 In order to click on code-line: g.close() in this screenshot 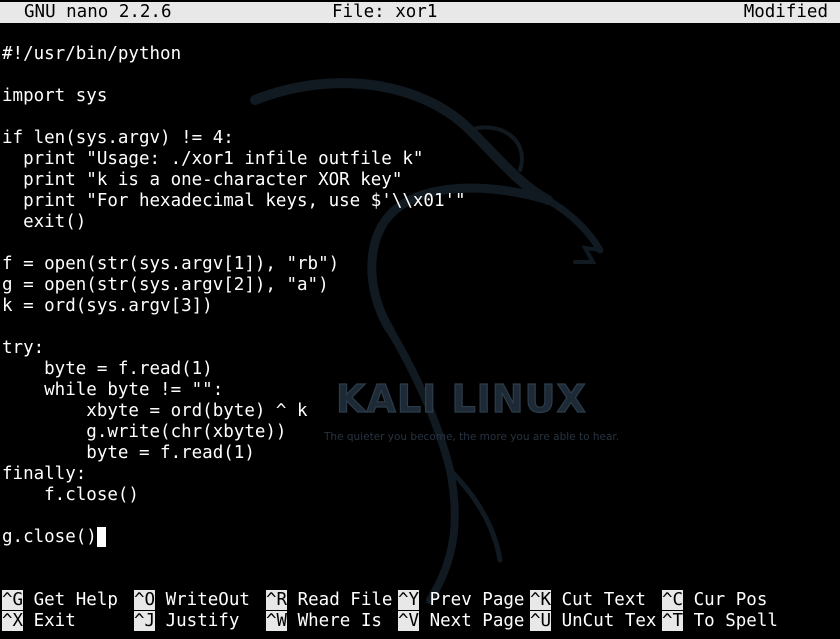, I will do `click(420, 537)`.